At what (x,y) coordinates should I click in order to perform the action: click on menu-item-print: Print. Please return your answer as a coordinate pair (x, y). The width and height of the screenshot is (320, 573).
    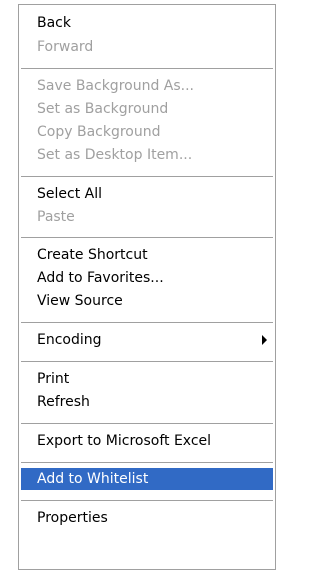
    Looking at the image, I should click on (147, 379).